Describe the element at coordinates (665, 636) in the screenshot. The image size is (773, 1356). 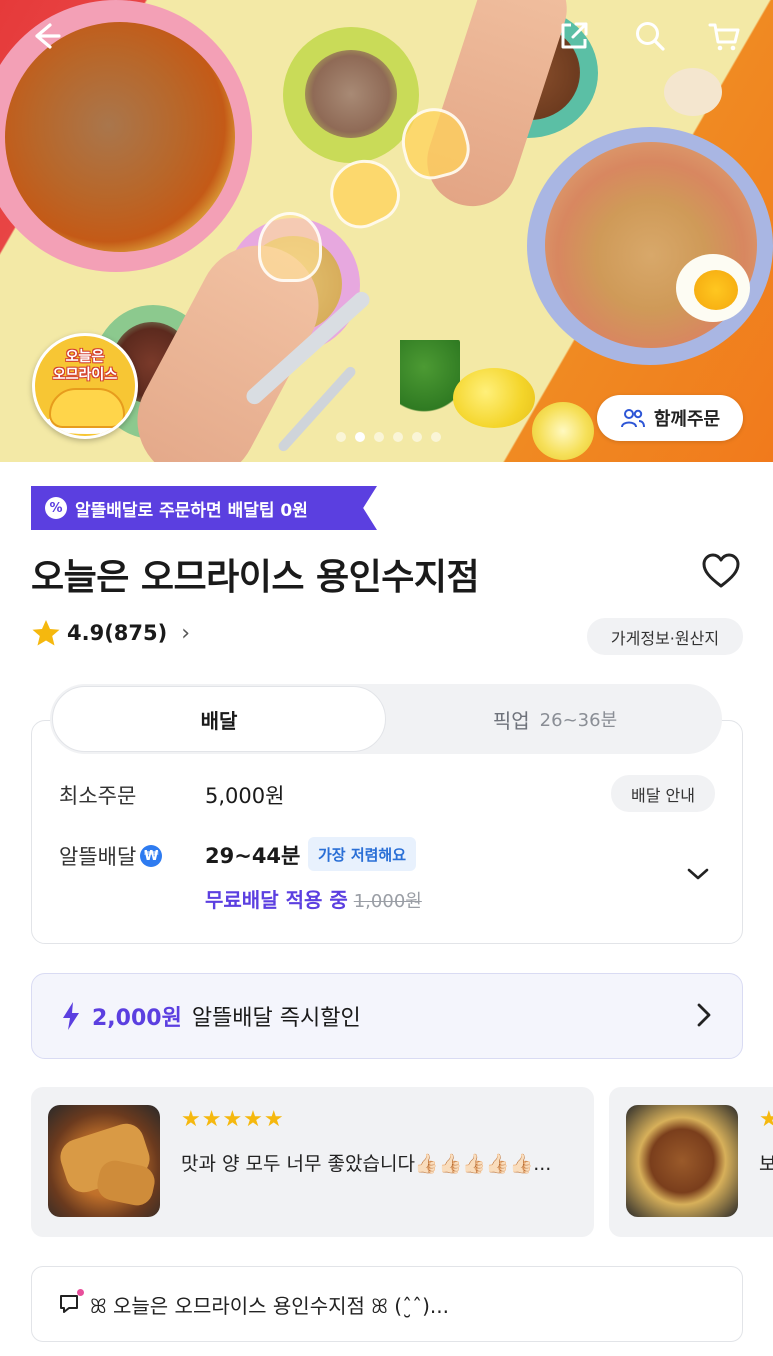
I see `store-info-button: 가게정보·원산지` at that location.